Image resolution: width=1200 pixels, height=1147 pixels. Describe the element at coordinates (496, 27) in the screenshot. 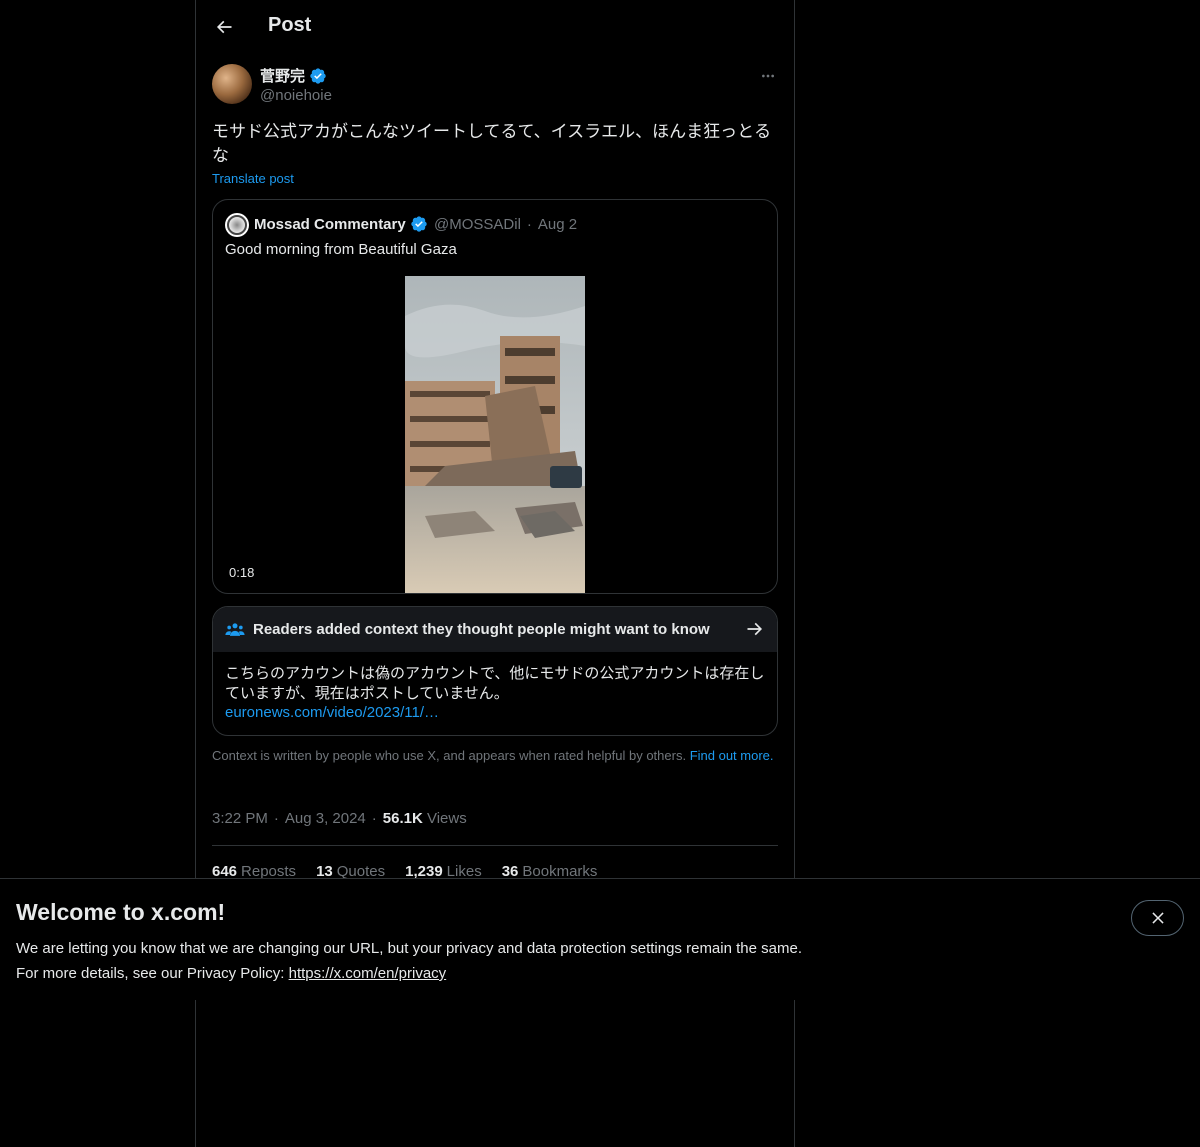

I see `post-header: Post` at that location.